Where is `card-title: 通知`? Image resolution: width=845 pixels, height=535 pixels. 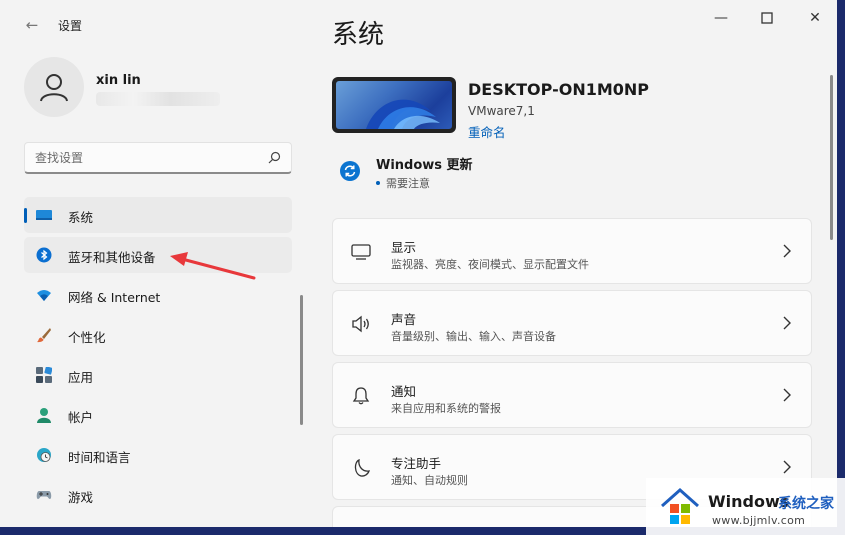
card-title: 通知 is located at coordinates (404, 391).